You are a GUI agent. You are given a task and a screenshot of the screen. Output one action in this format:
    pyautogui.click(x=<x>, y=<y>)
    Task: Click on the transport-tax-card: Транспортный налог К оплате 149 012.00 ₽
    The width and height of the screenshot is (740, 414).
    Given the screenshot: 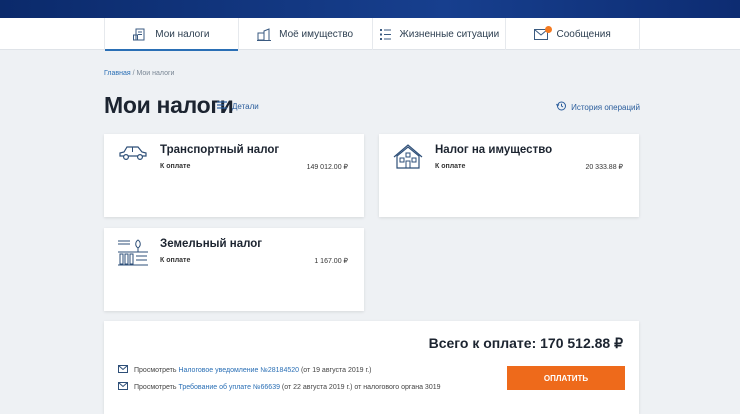 What is the action you would take?
    pyautogui.click(x=234, y=175)
    